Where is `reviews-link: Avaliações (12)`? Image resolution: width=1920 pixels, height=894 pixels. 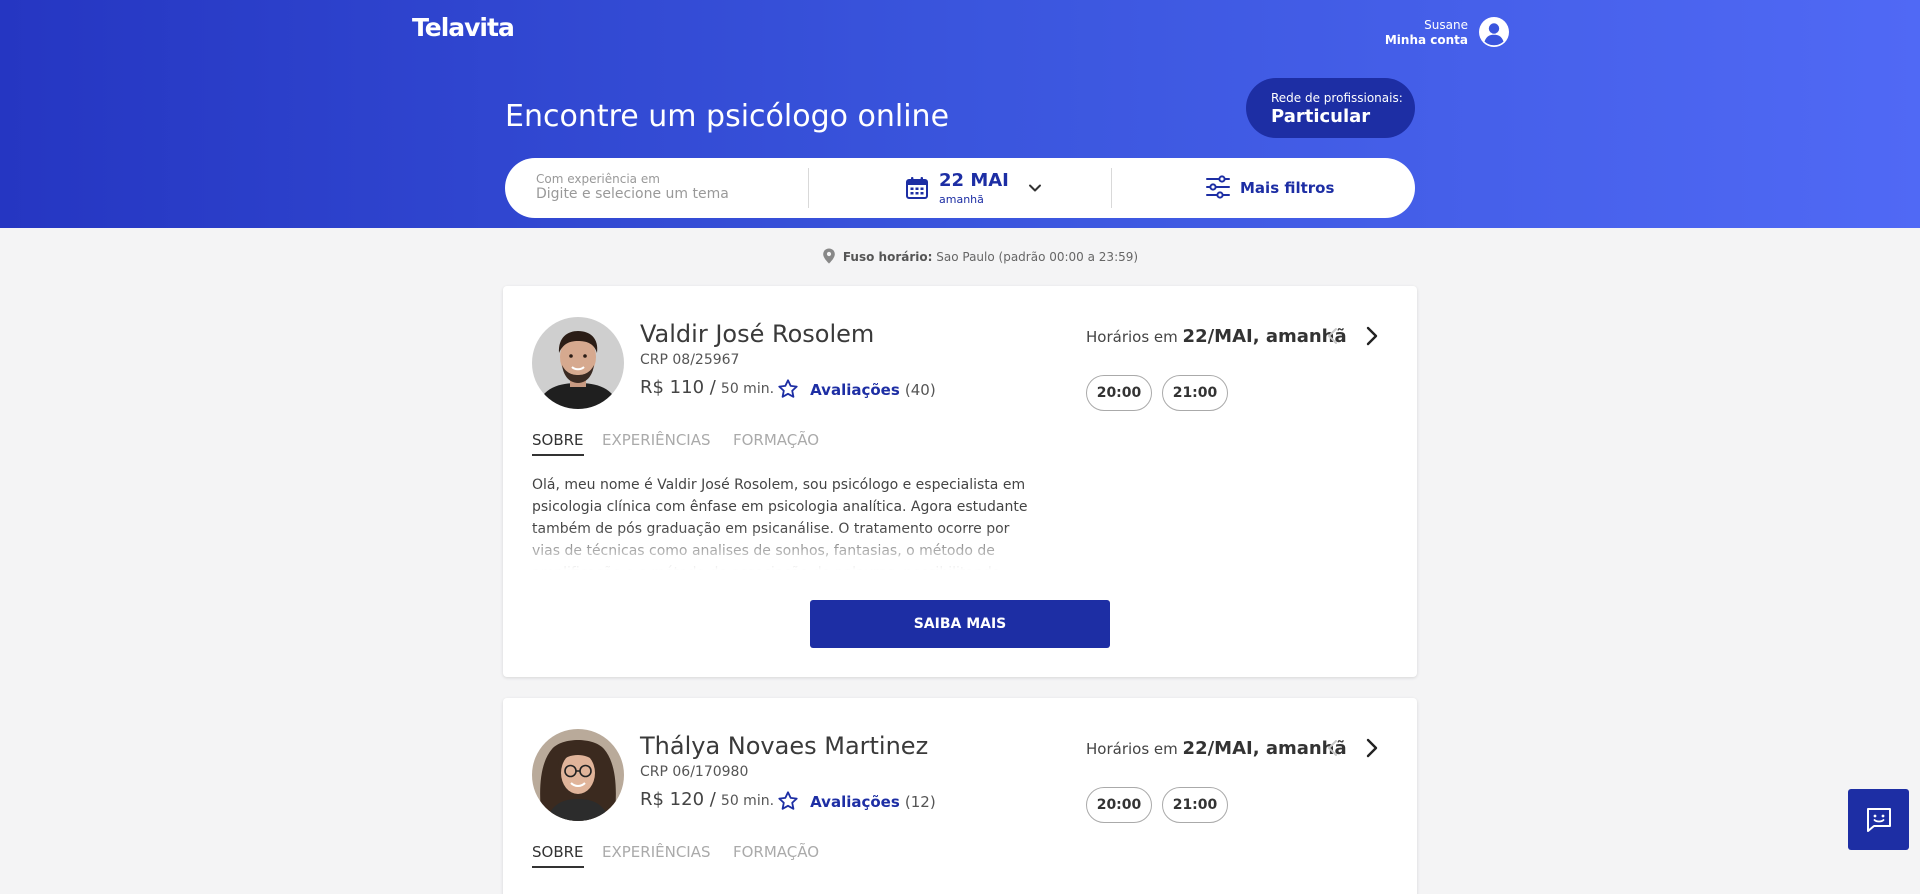
reviews-link: Avaliações (12) is located at coordinates (856, 802).